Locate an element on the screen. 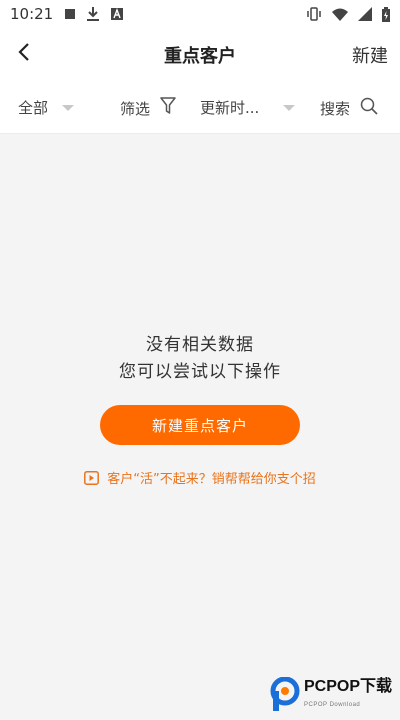  search-icon is located at coordinates (369, 108).